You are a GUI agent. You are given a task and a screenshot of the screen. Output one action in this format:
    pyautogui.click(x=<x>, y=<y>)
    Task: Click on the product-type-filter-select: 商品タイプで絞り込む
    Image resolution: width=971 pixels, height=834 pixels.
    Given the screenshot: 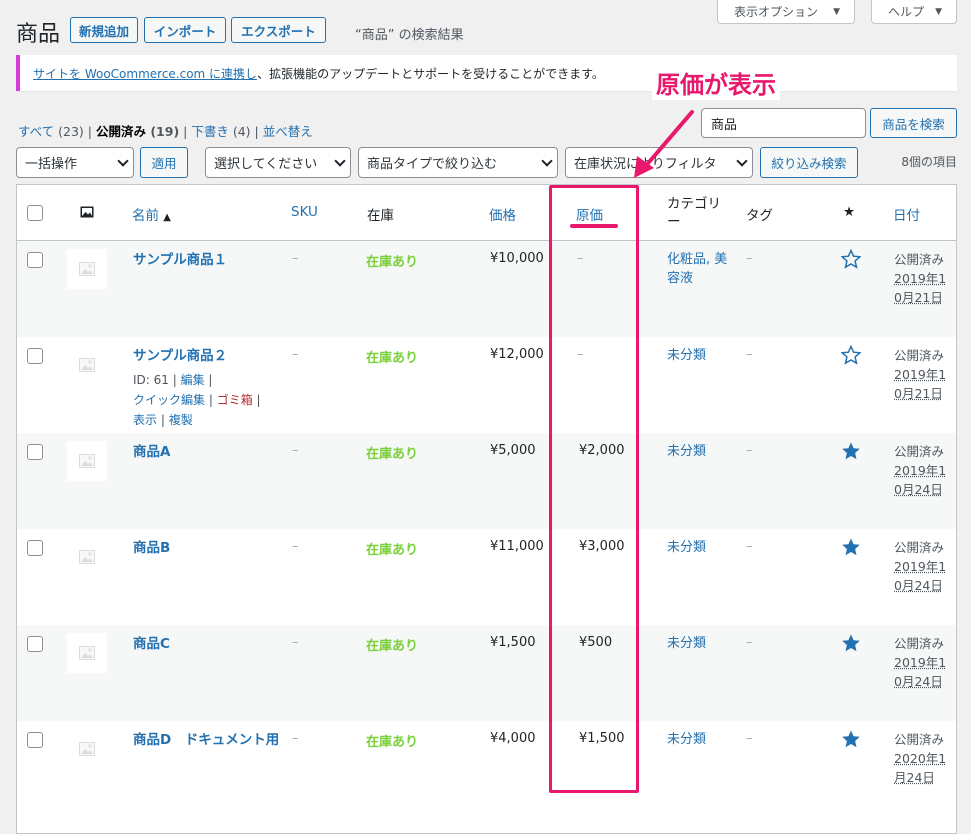 What is the action you would take?
    pyautogui.click(x=458, y=162)
    